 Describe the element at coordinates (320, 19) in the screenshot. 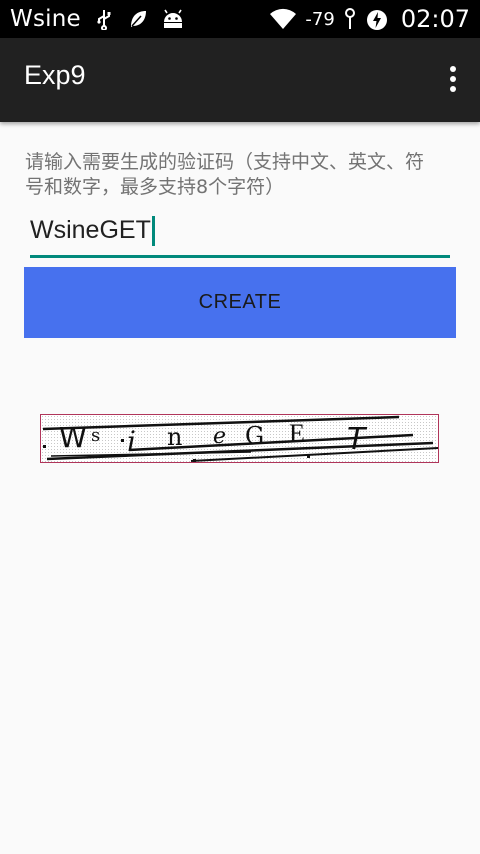

I see `signal-strength: -79` at that location.